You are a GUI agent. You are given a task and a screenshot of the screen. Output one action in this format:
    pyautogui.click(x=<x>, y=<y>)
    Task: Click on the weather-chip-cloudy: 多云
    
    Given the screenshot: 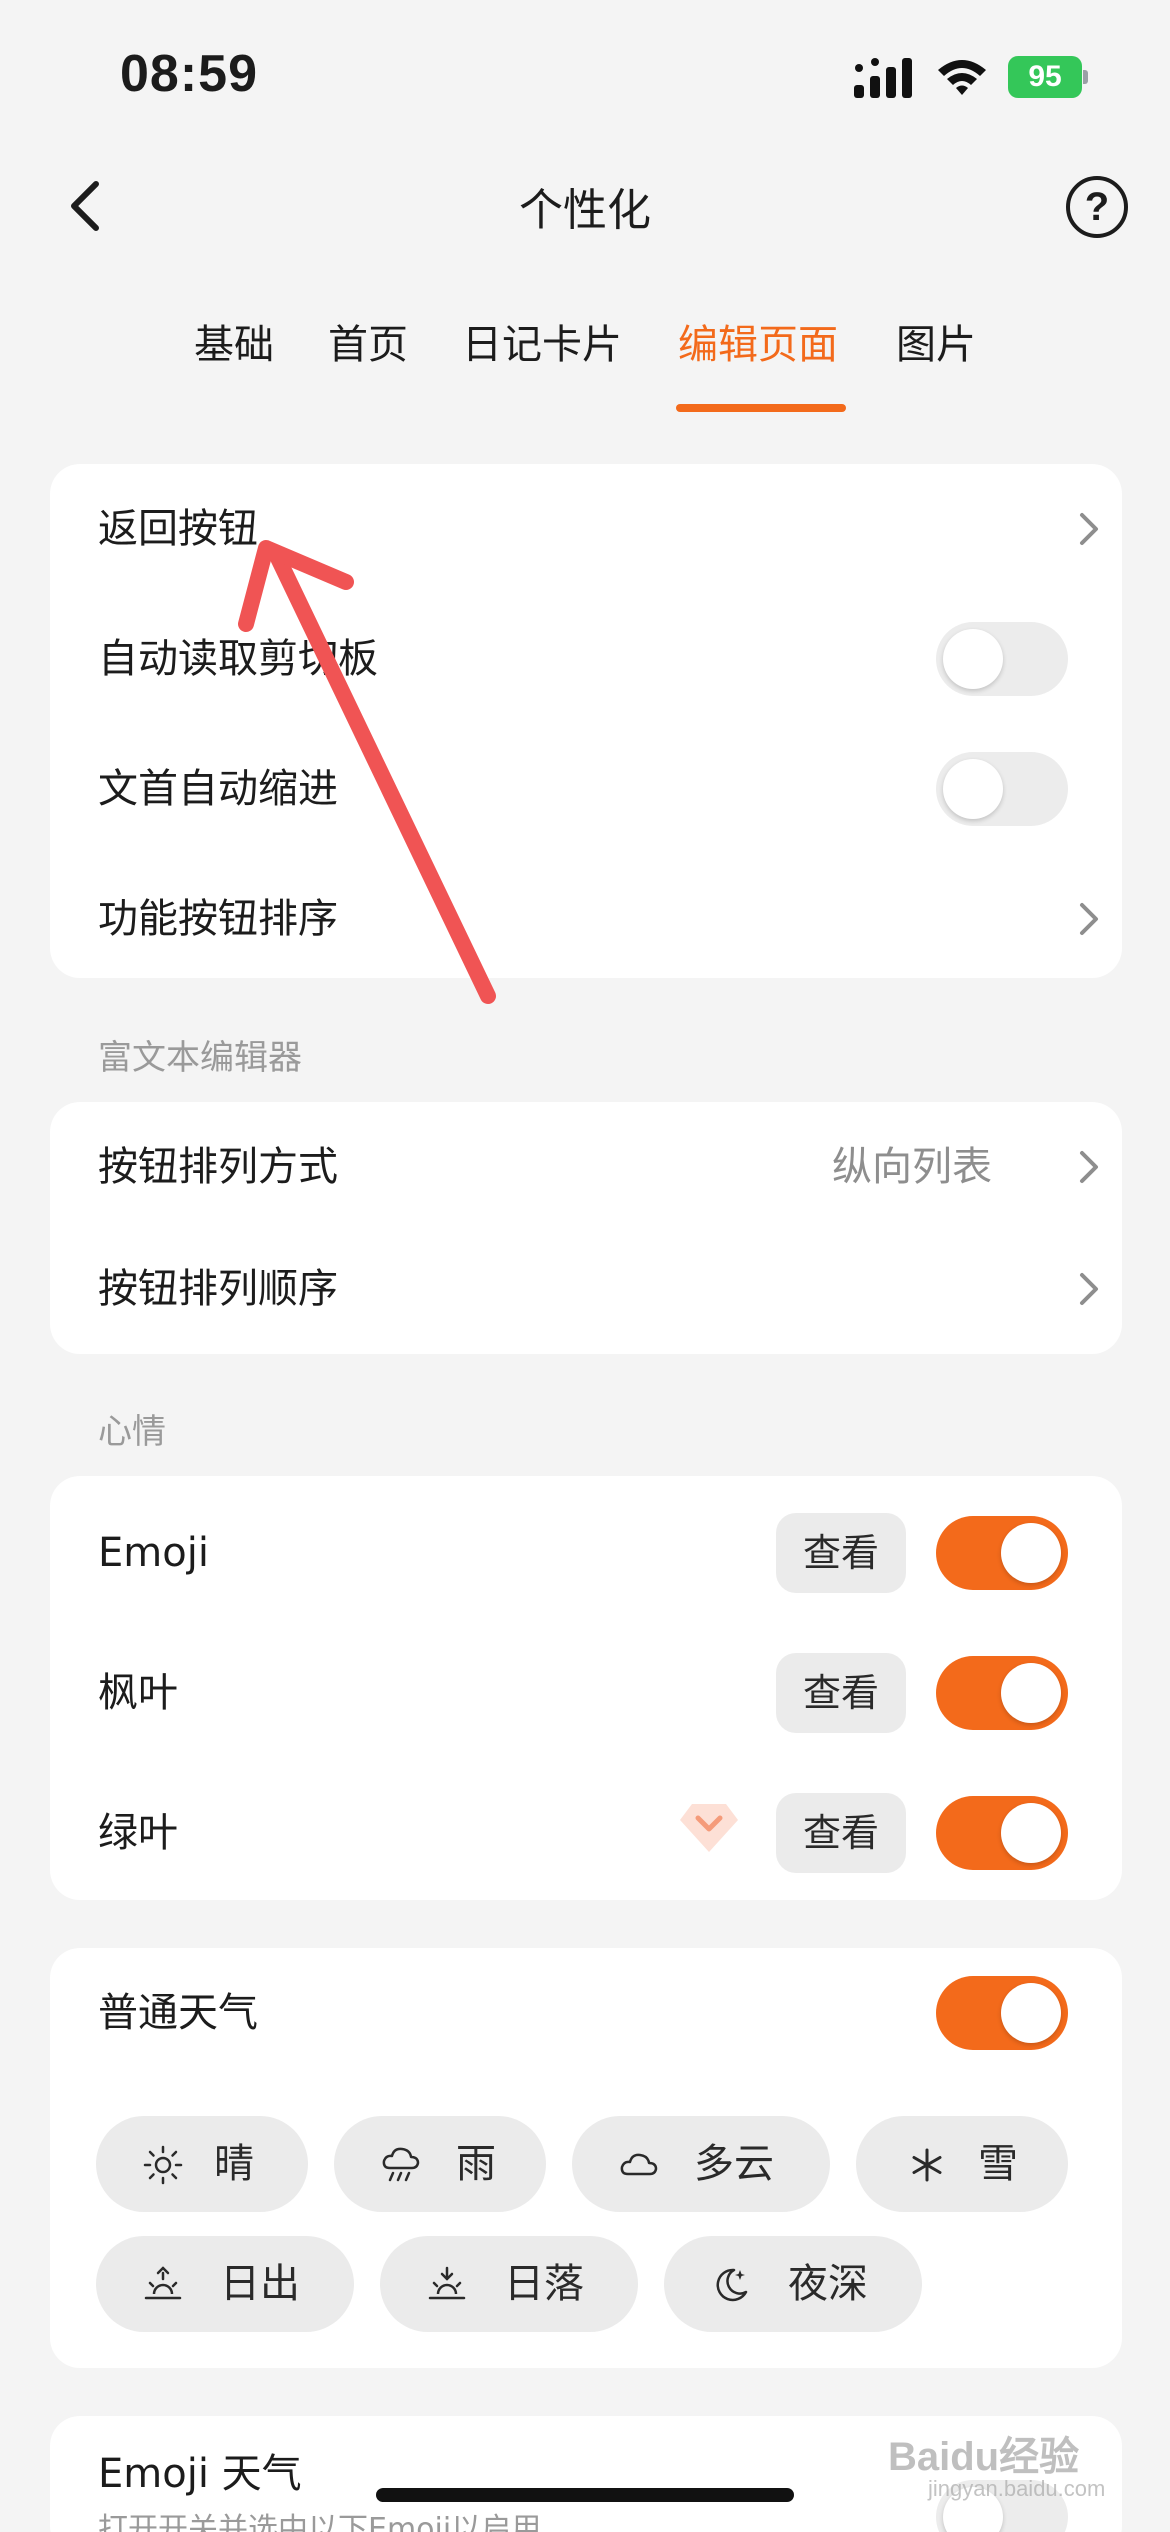 What is the action you would take?
    pyautogui.click(x=701, y=2164)
    